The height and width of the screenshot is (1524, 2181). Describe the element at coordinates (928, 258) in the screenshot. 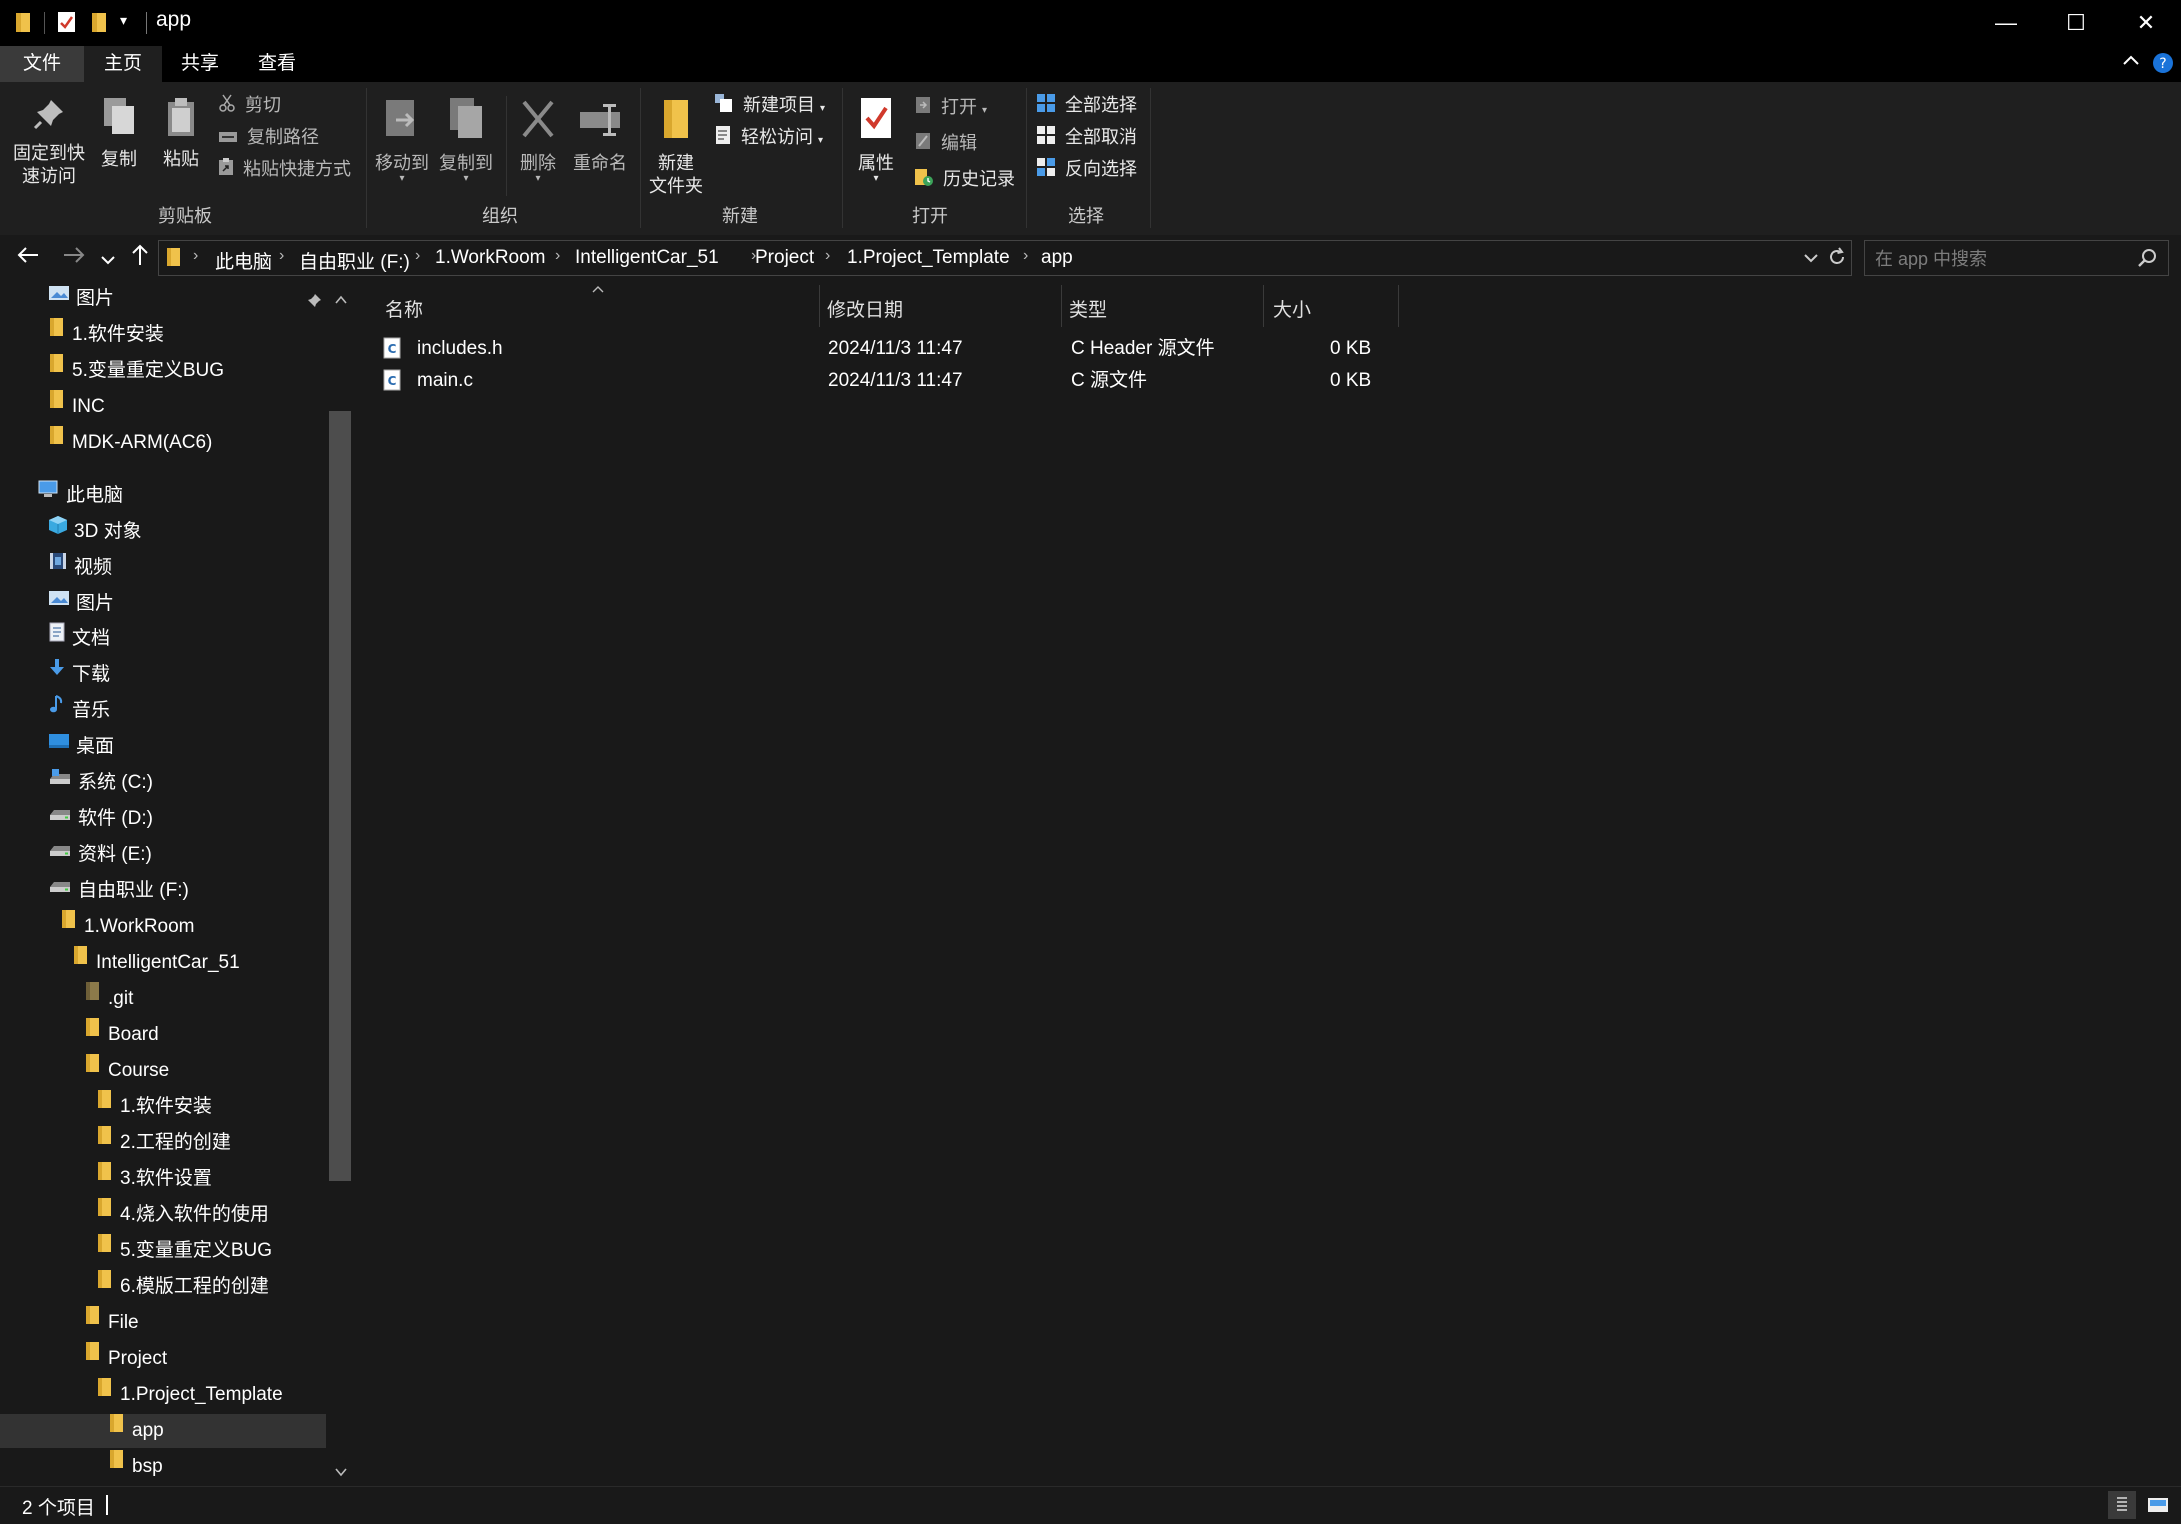

I see `breadcrumb-project-template: 1.Project_Template` at that location.